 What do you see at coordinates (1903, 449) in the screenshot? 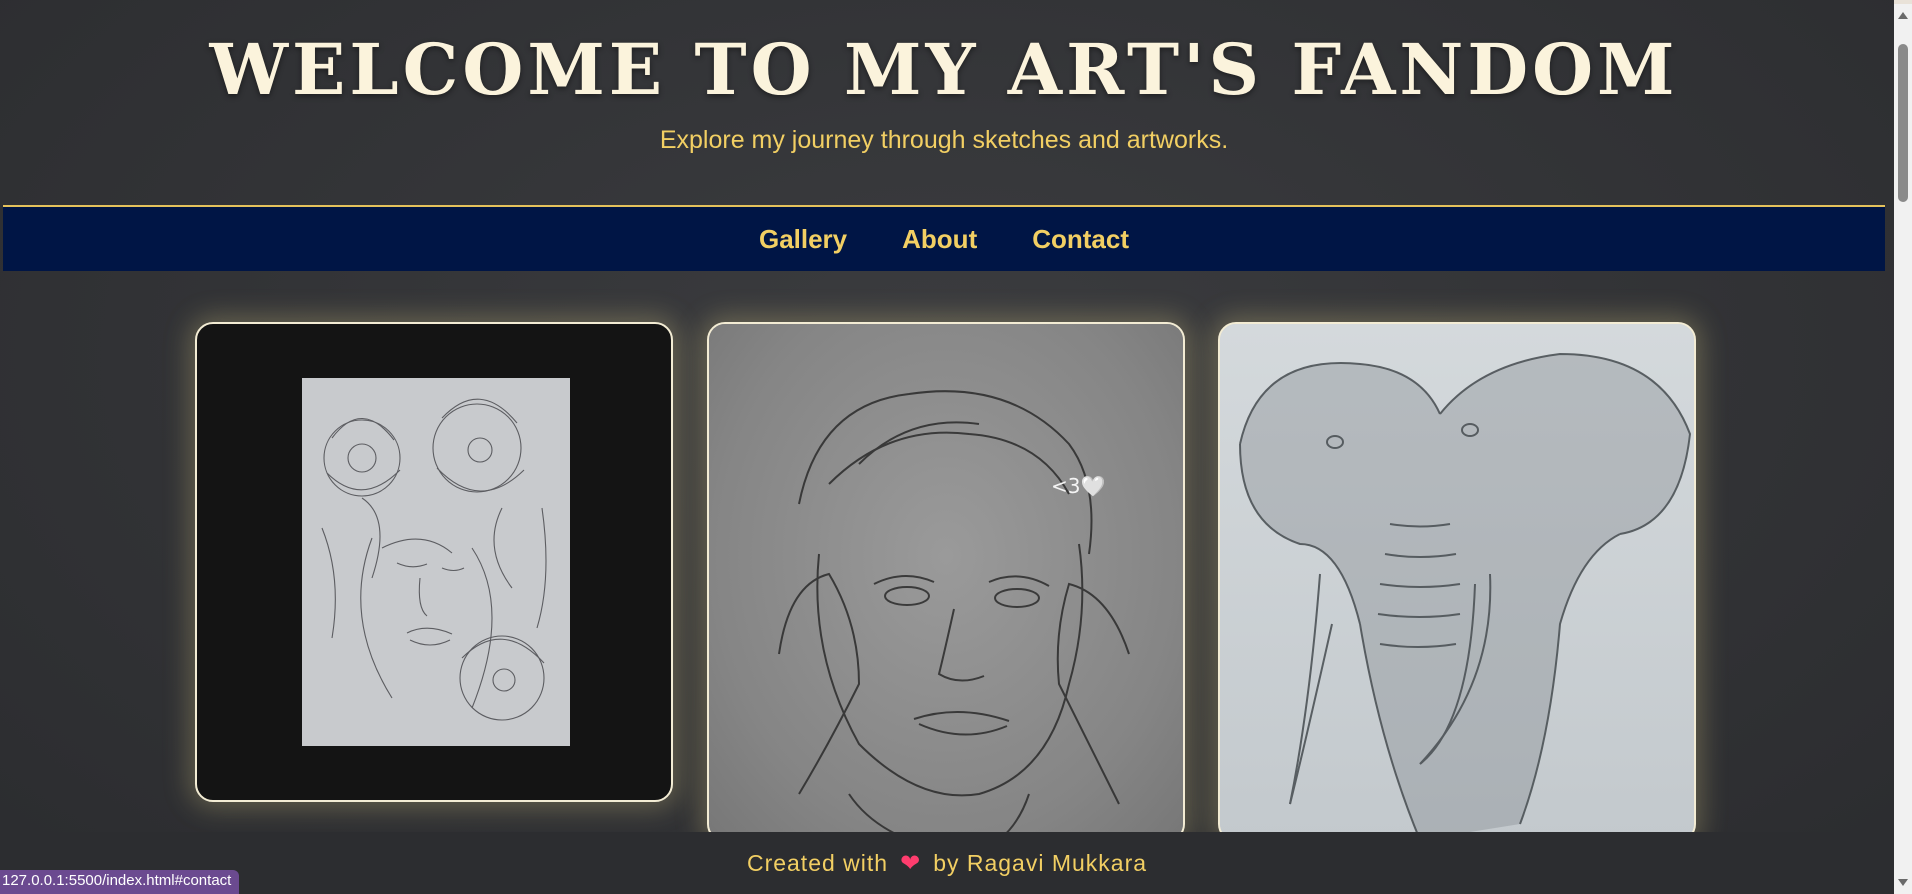
I see `vertical-scrollbar` at bounding box center [1903, 449].